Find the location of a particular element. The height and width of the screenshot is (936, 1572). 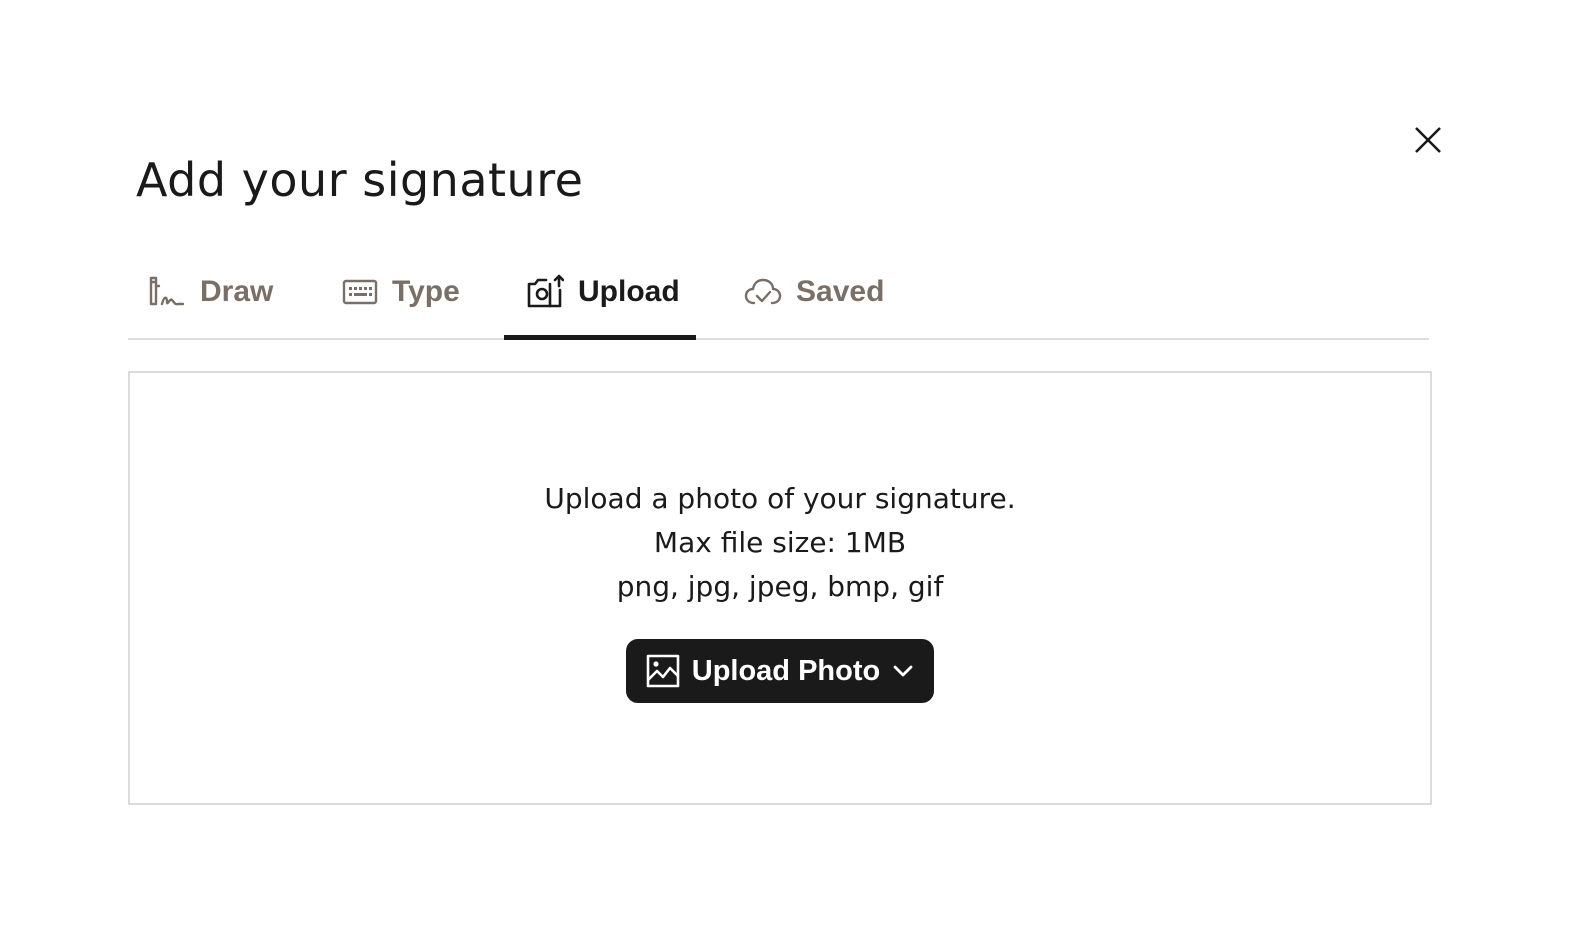

dialog-title: Add your signature is located at coordinates (360, 180).